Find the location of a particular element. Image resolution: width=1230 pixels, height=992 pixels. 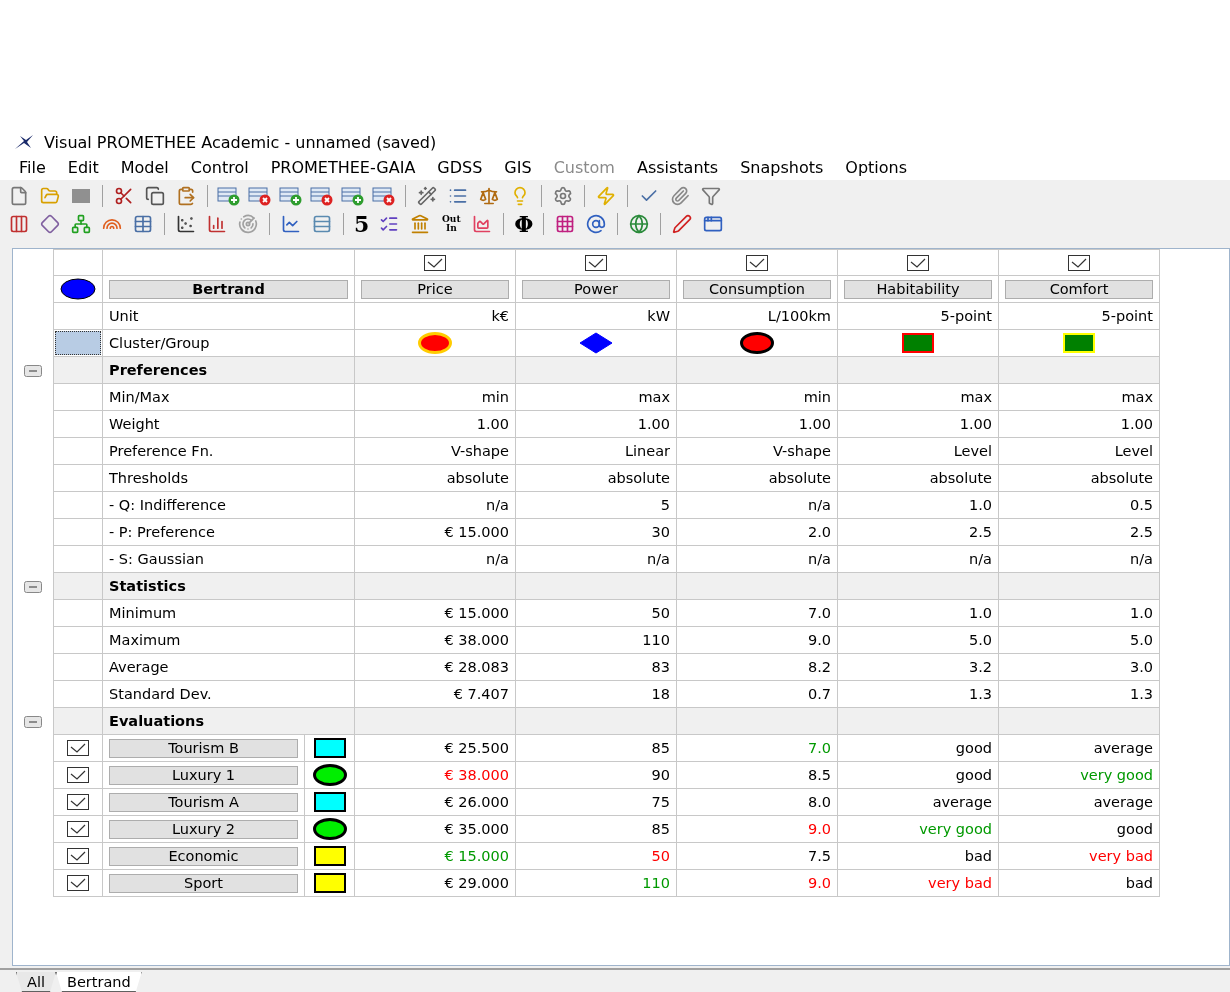

table-cell: absolute is located at coordinates (918, 478).